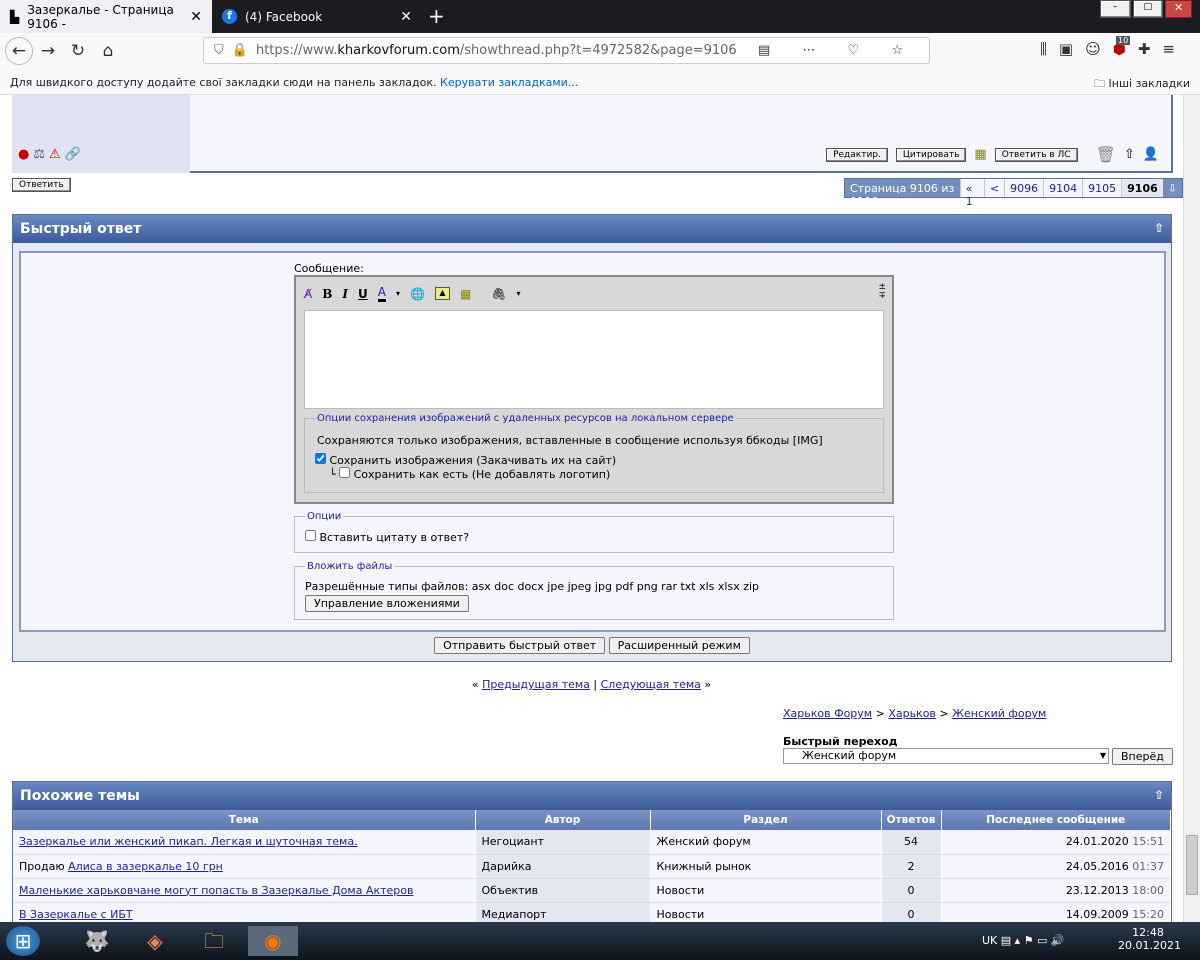  I want to click on forward-icon: →, so click(48, 51).